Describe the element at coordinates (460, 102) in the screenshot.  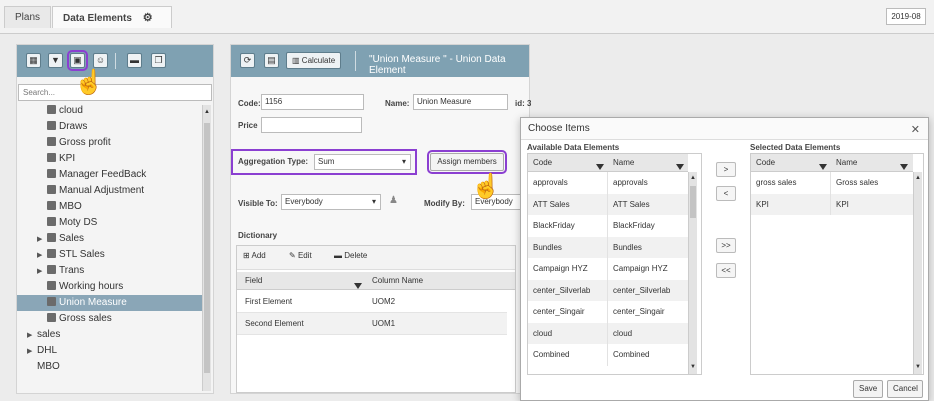
I see `name-field: Union Measure` at that location.